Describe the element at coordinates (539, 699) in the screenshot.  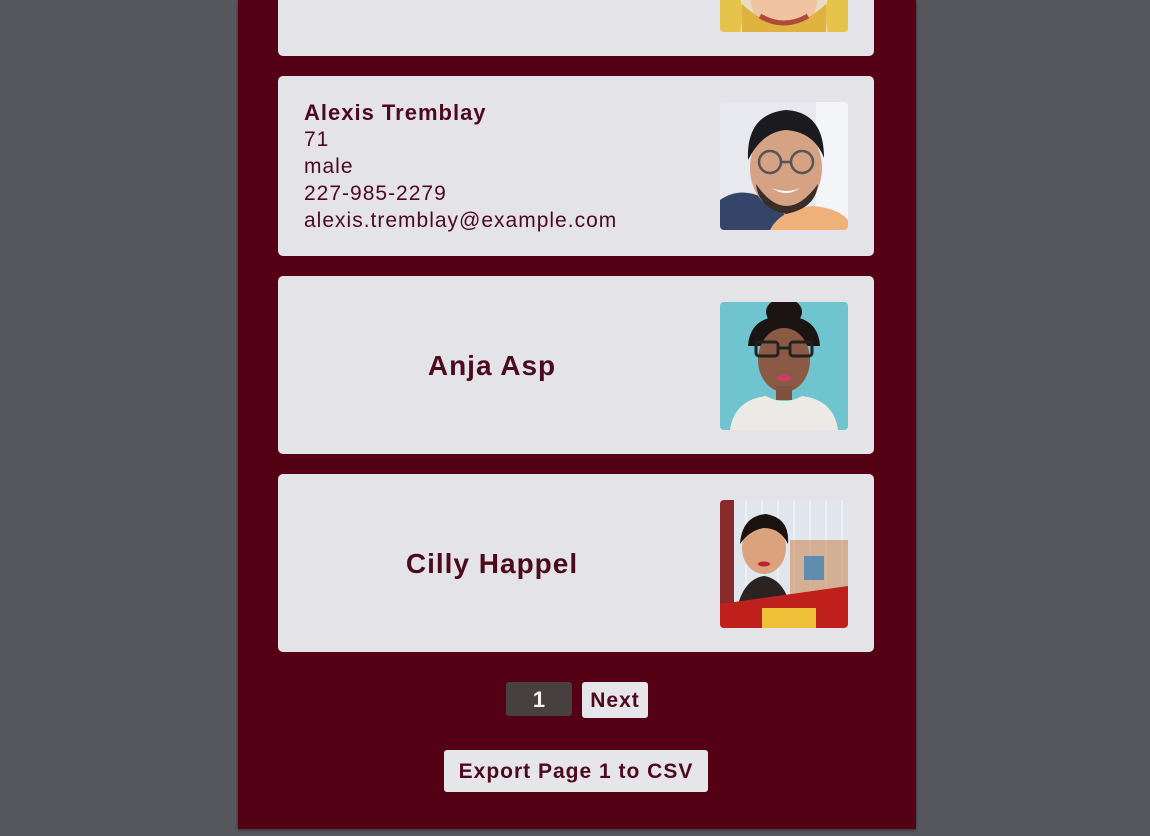
I see `current-page-indicator: 1` at that location.